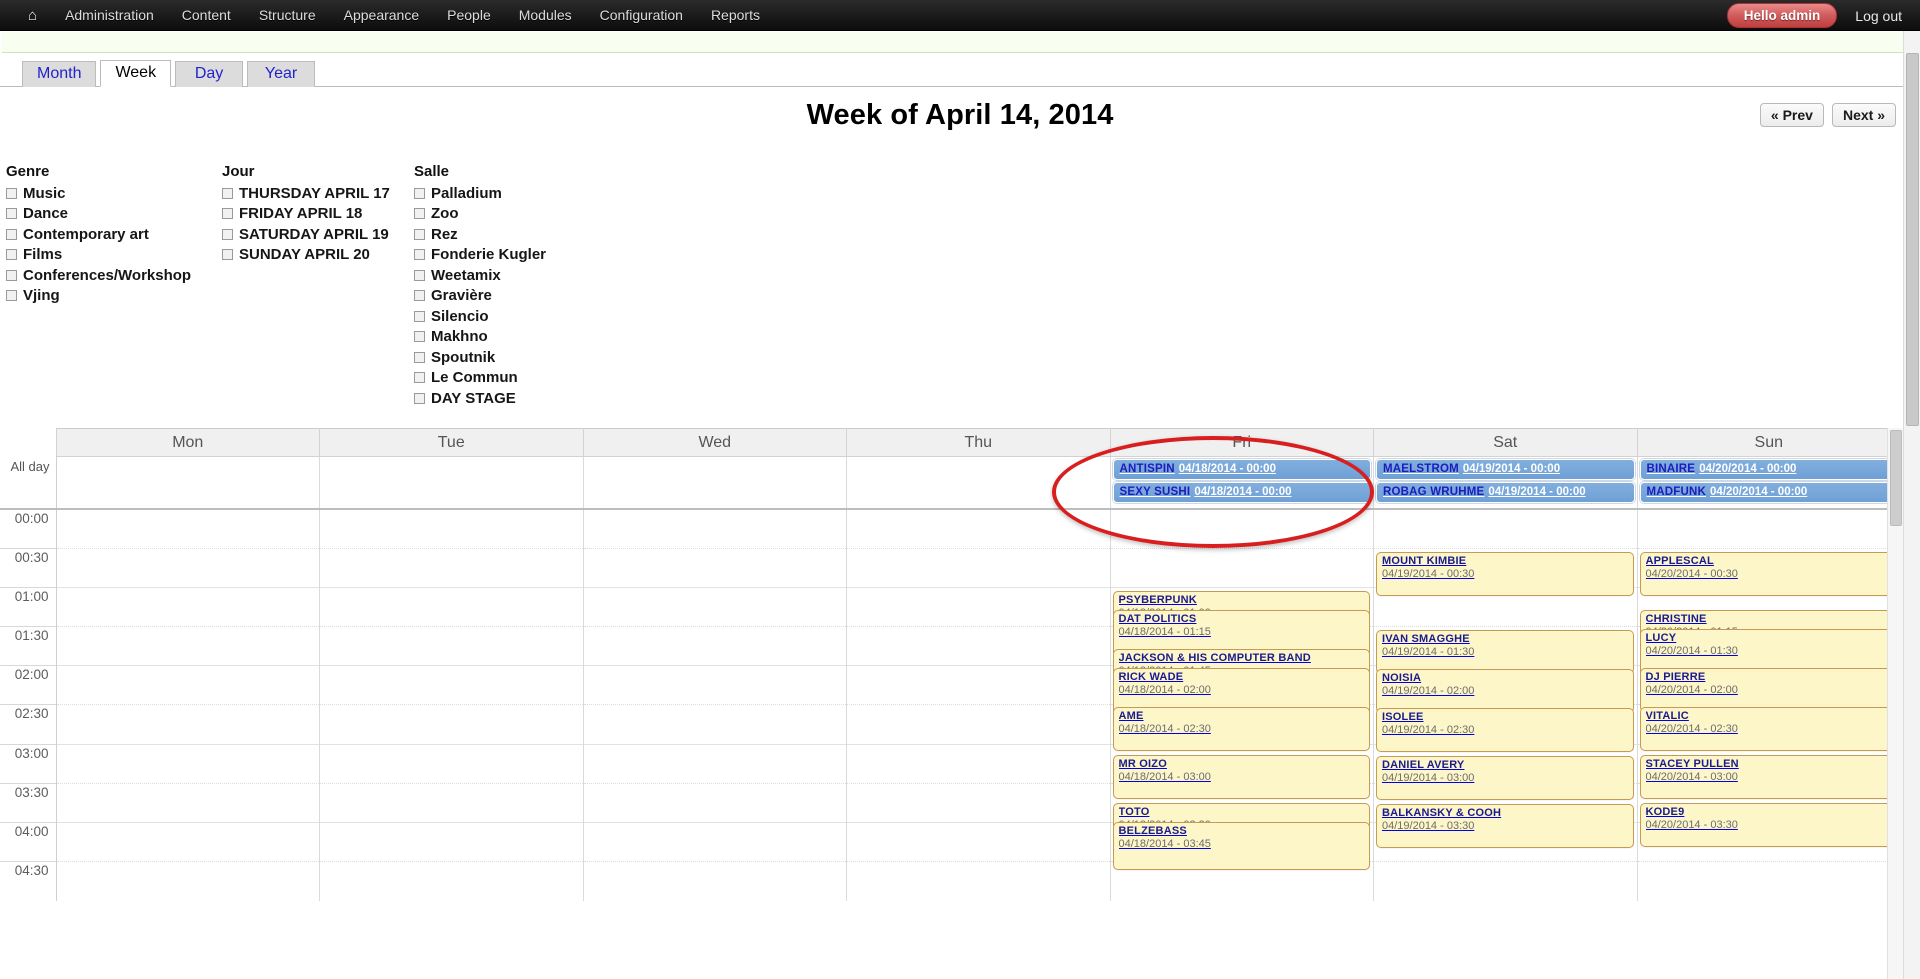 This screenshot has height=979, width=1920. Describe the element at coordinates (419, 316) in the screenshot. I see `checkbox-salle-silencio` at that location.